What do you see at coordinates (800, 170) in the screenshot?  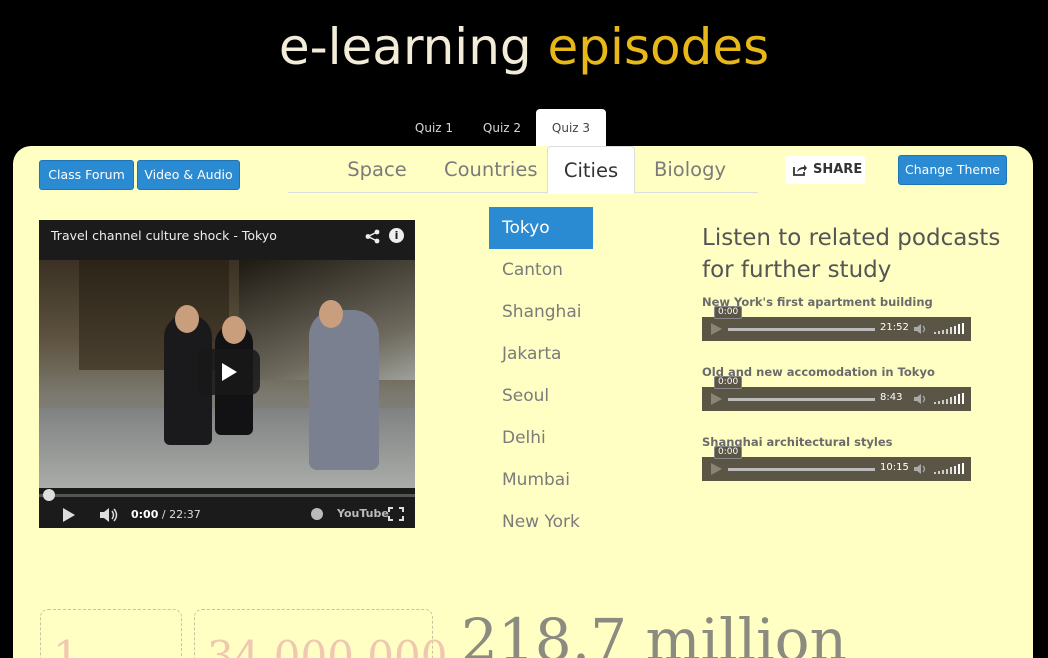 I see `share-icon` at bounding box center [800, 170].